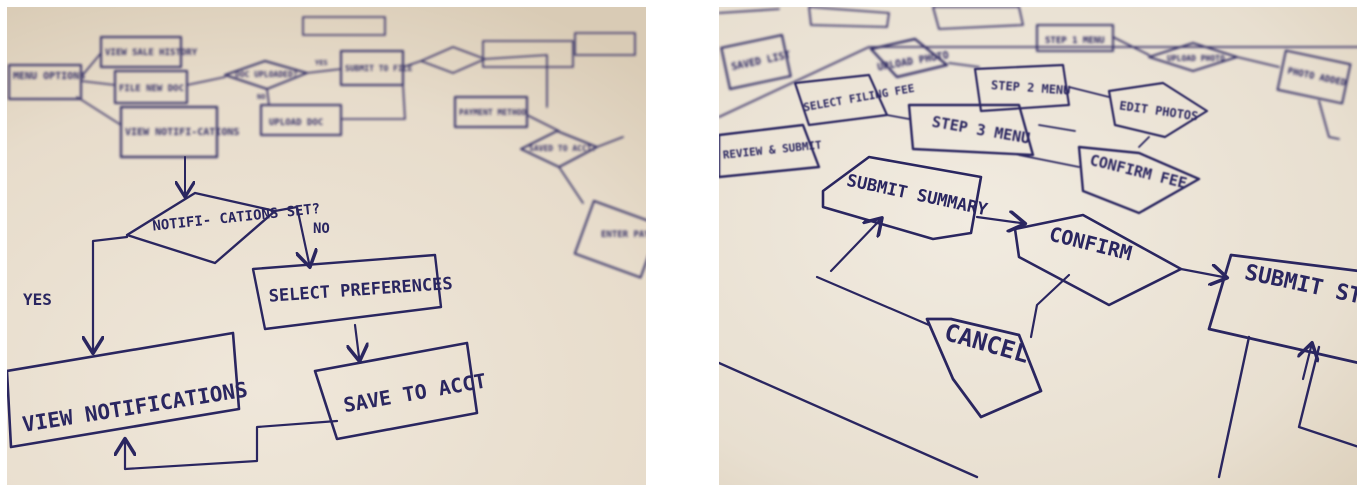 The width and height of the screenshot is (1364, 491). Describe the element at coordinates (49, 76) in the screenshot. I see `menu-options-label: MENU OPTIONS` at that location.